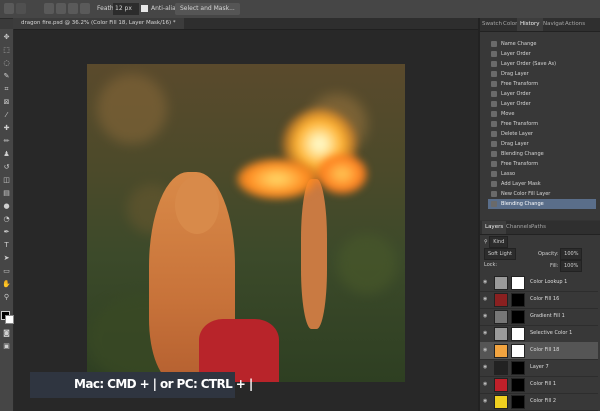 This screenshot has width=600, height=411. Describe the element at coordinates (141, 385) in the screenshot. I see `keyboard-shortcut-caption: Mac: CMD + | or PC: CTRL + |` at that location.